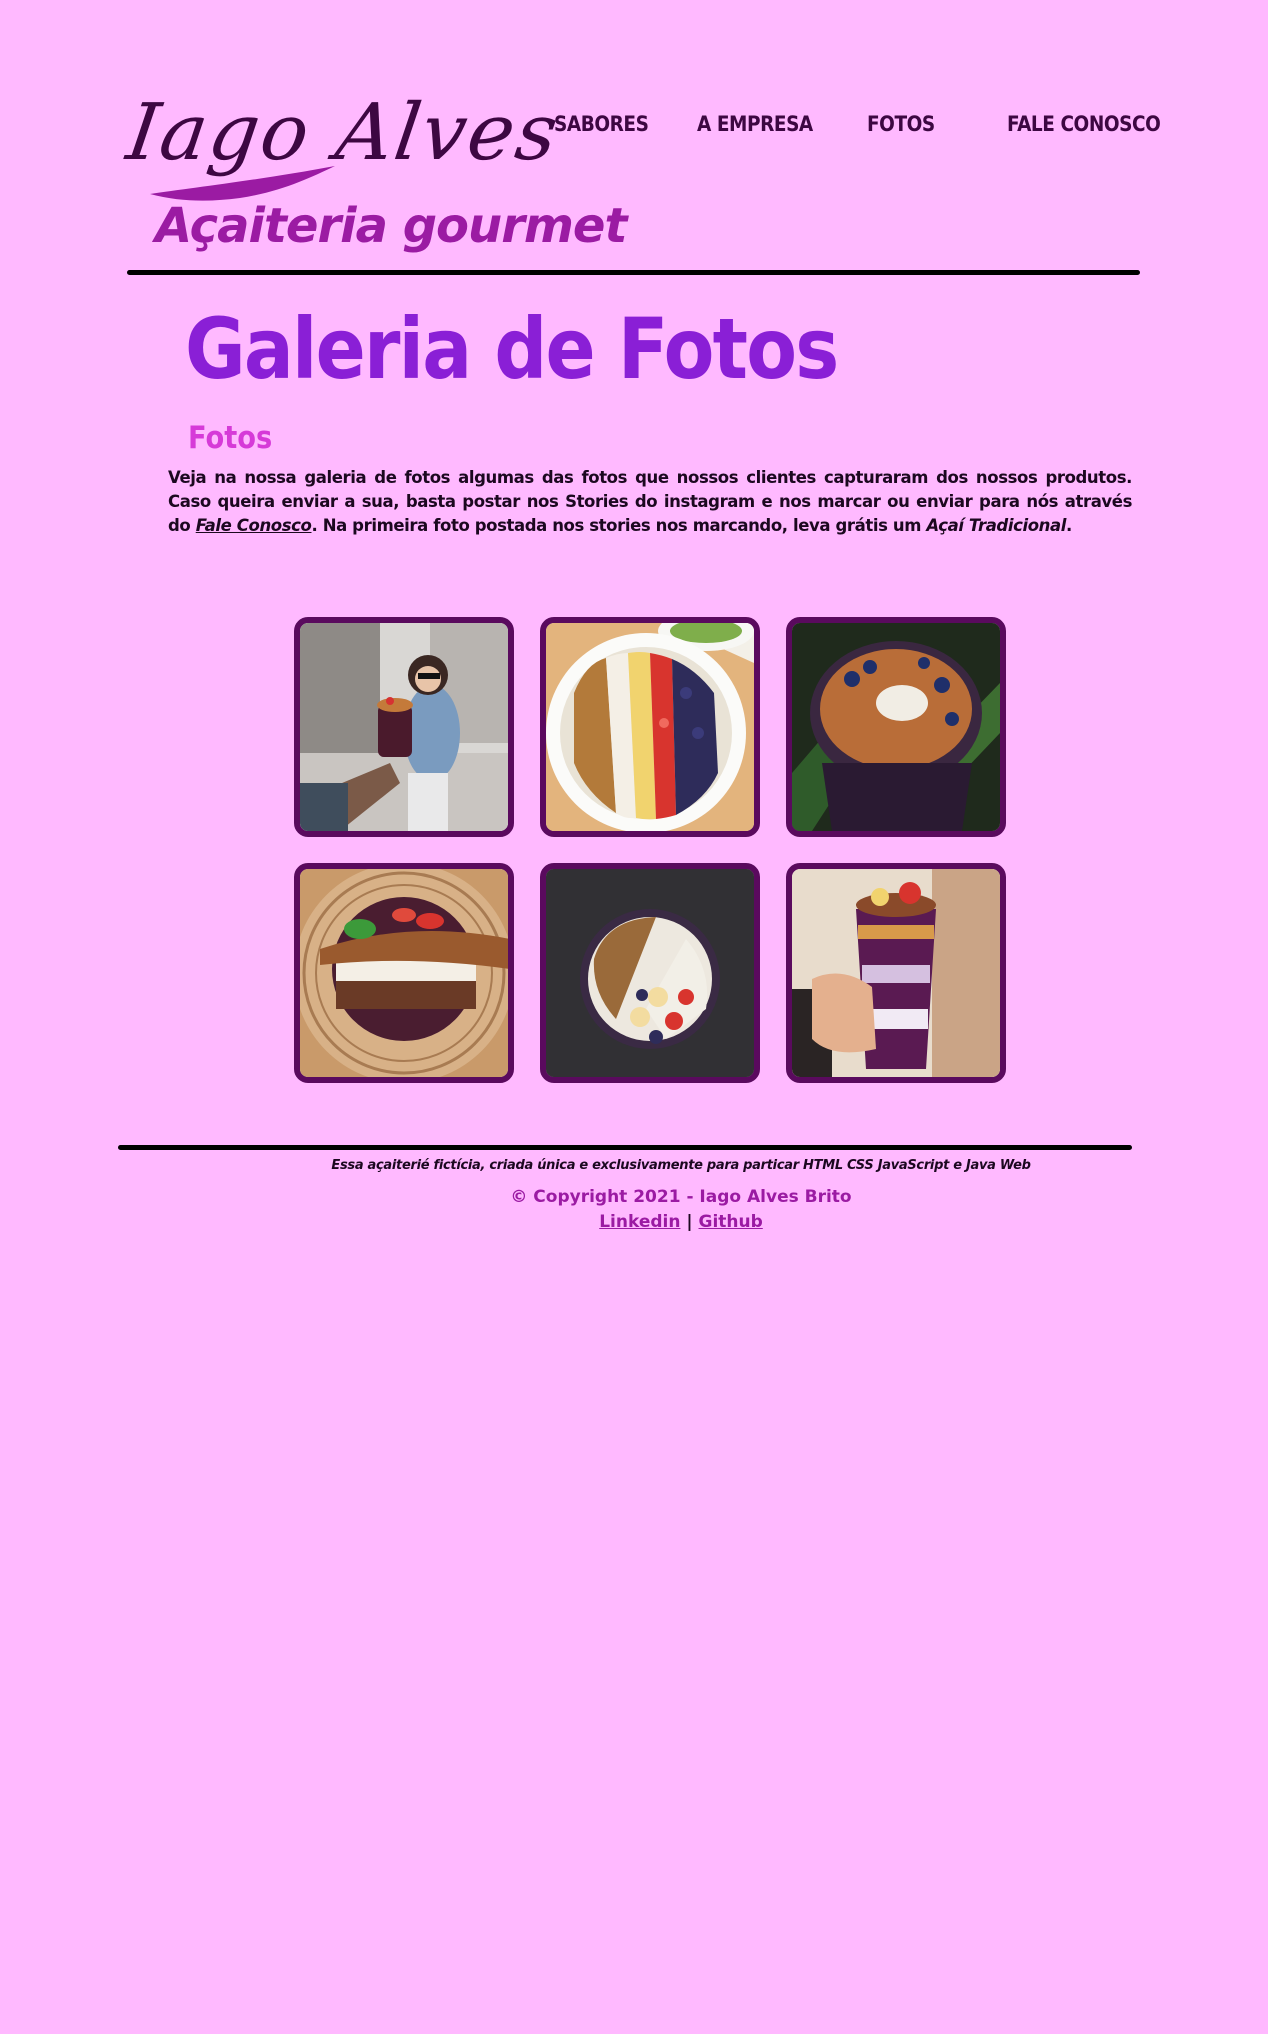 This screenshot has height=2034, width=1268. I want to click on acai-bowl-dark-background-photo, so click(650, 973).